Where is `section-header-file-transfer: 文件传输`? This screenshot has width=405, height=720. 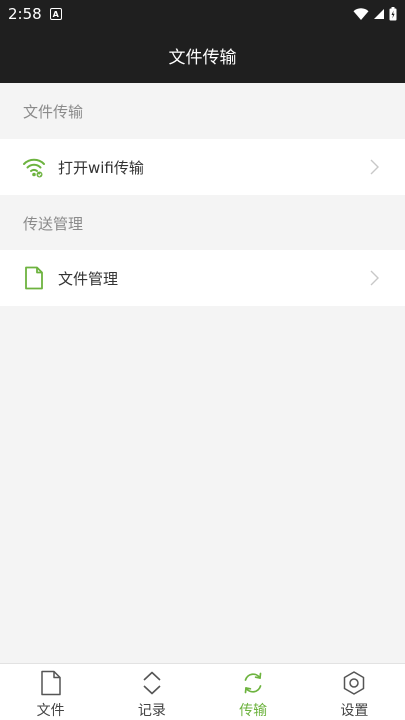 section-header-file-transfer: 文件传输 is located at coordinates (53, 111).